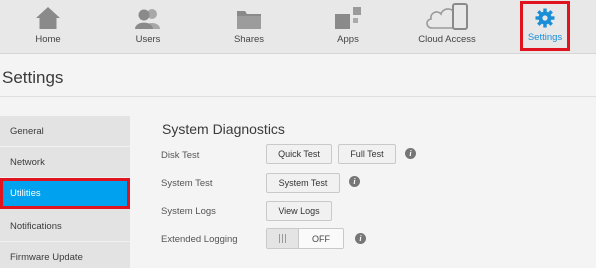 This screenshot has width=596, height=268. What do you see at coordinates (447, 15) in the screenshot?
I see `cloud-device-icon` at bounding box center [447, 15].